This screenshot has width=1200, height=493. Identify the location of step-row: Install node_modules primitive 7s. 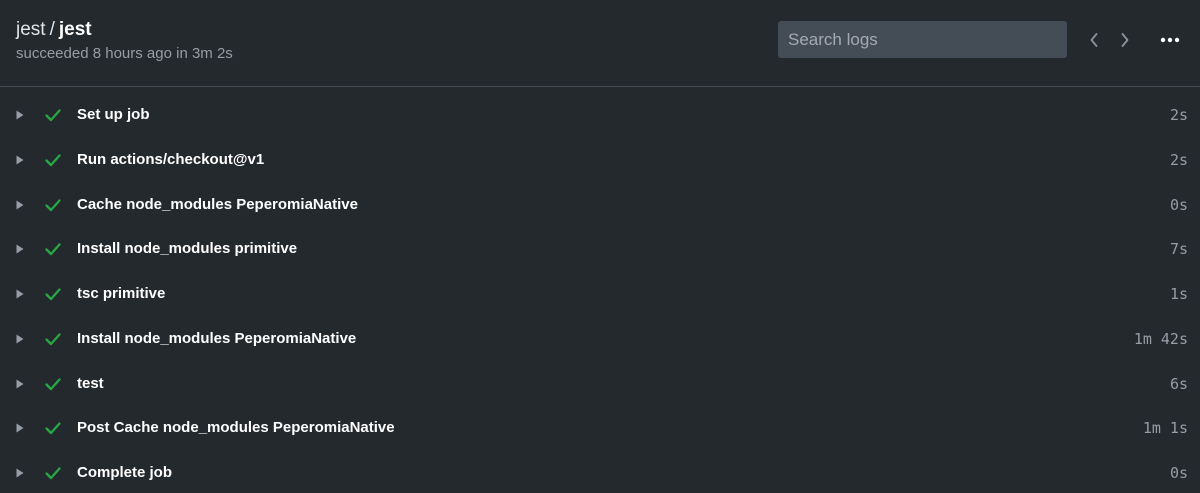
(600, 249).